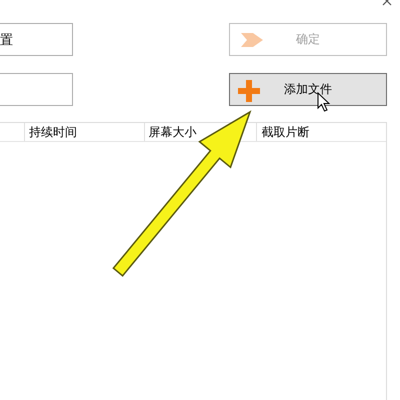  What do you see at coordinates (84, 132) in the screenshot?
I see `column-header: 持续时间` at bounding box center [84, 132].